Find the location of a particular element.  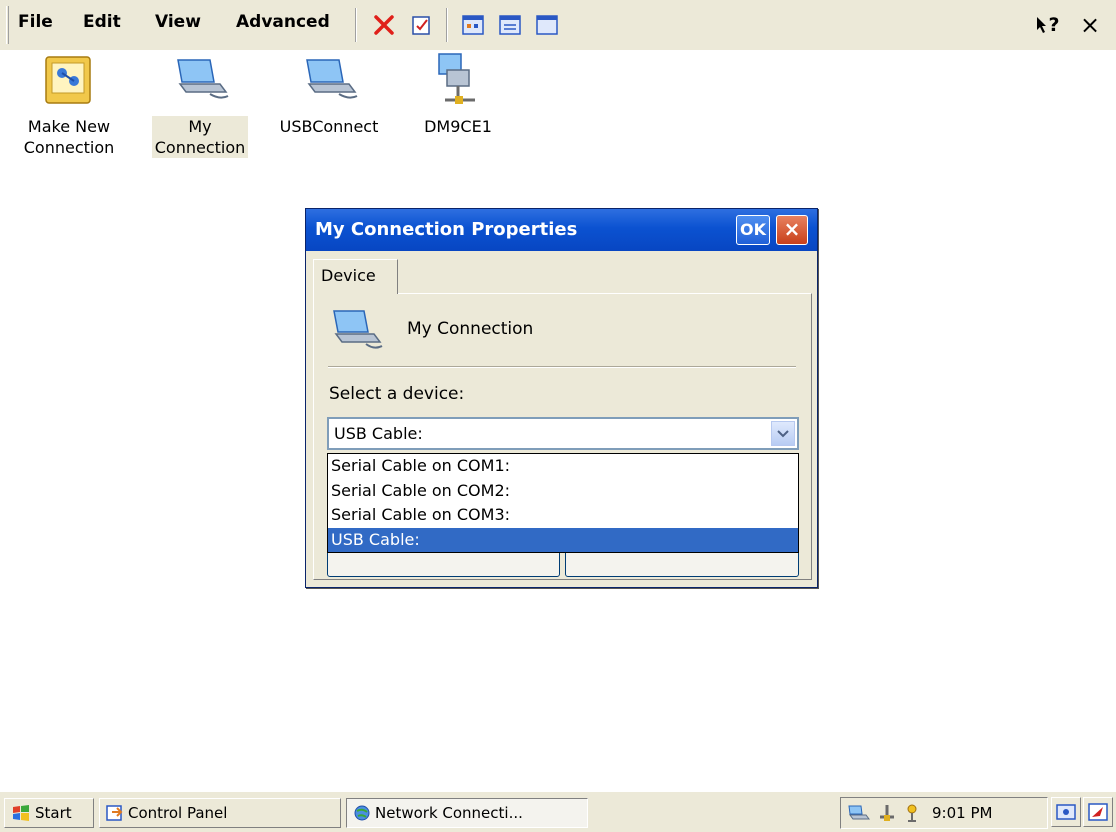

icon-dm9ce1: DM9CE1 is located at coordinates (458, 92).